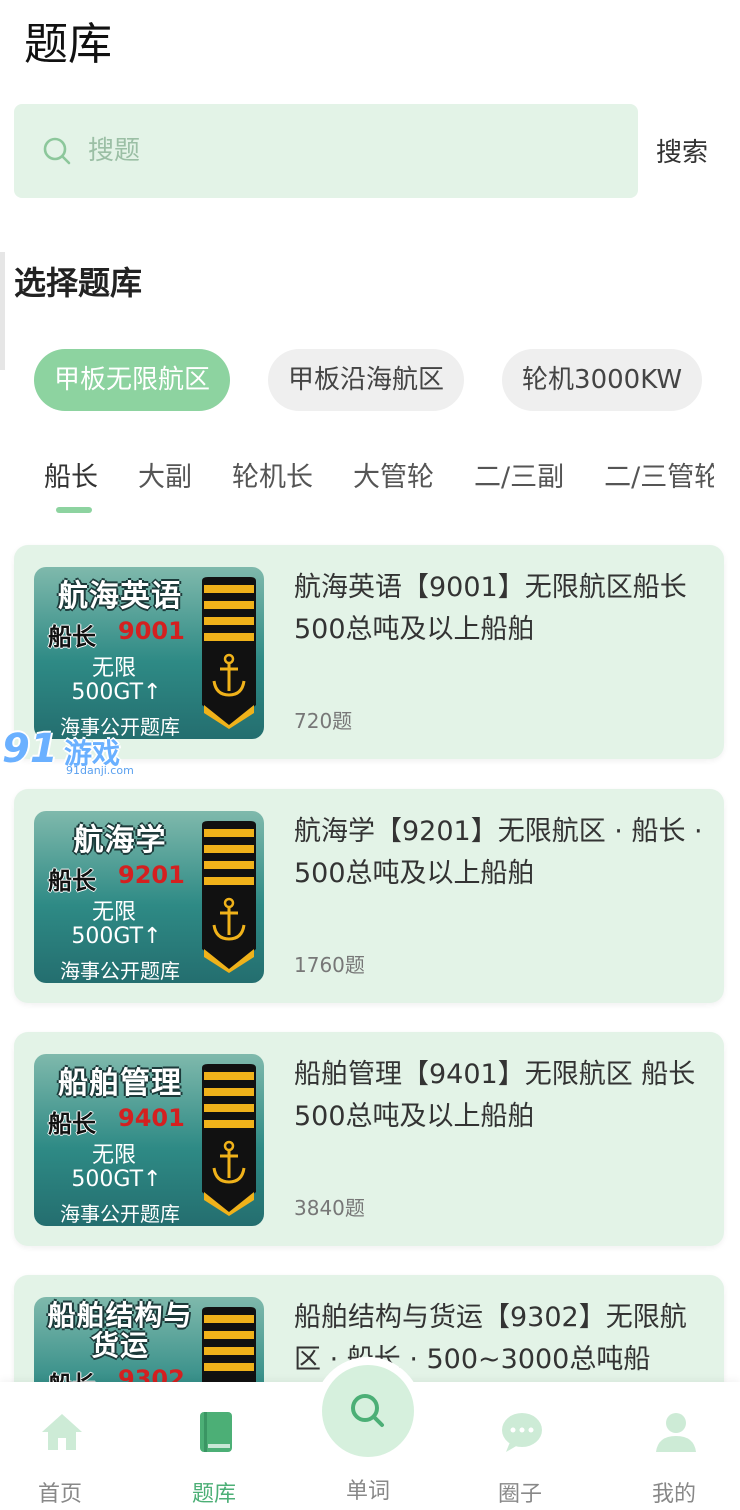  What do you see at coordinates (62, 1432) in the screenshot?
I see `home-icon` at bounding box center [62, 1432].